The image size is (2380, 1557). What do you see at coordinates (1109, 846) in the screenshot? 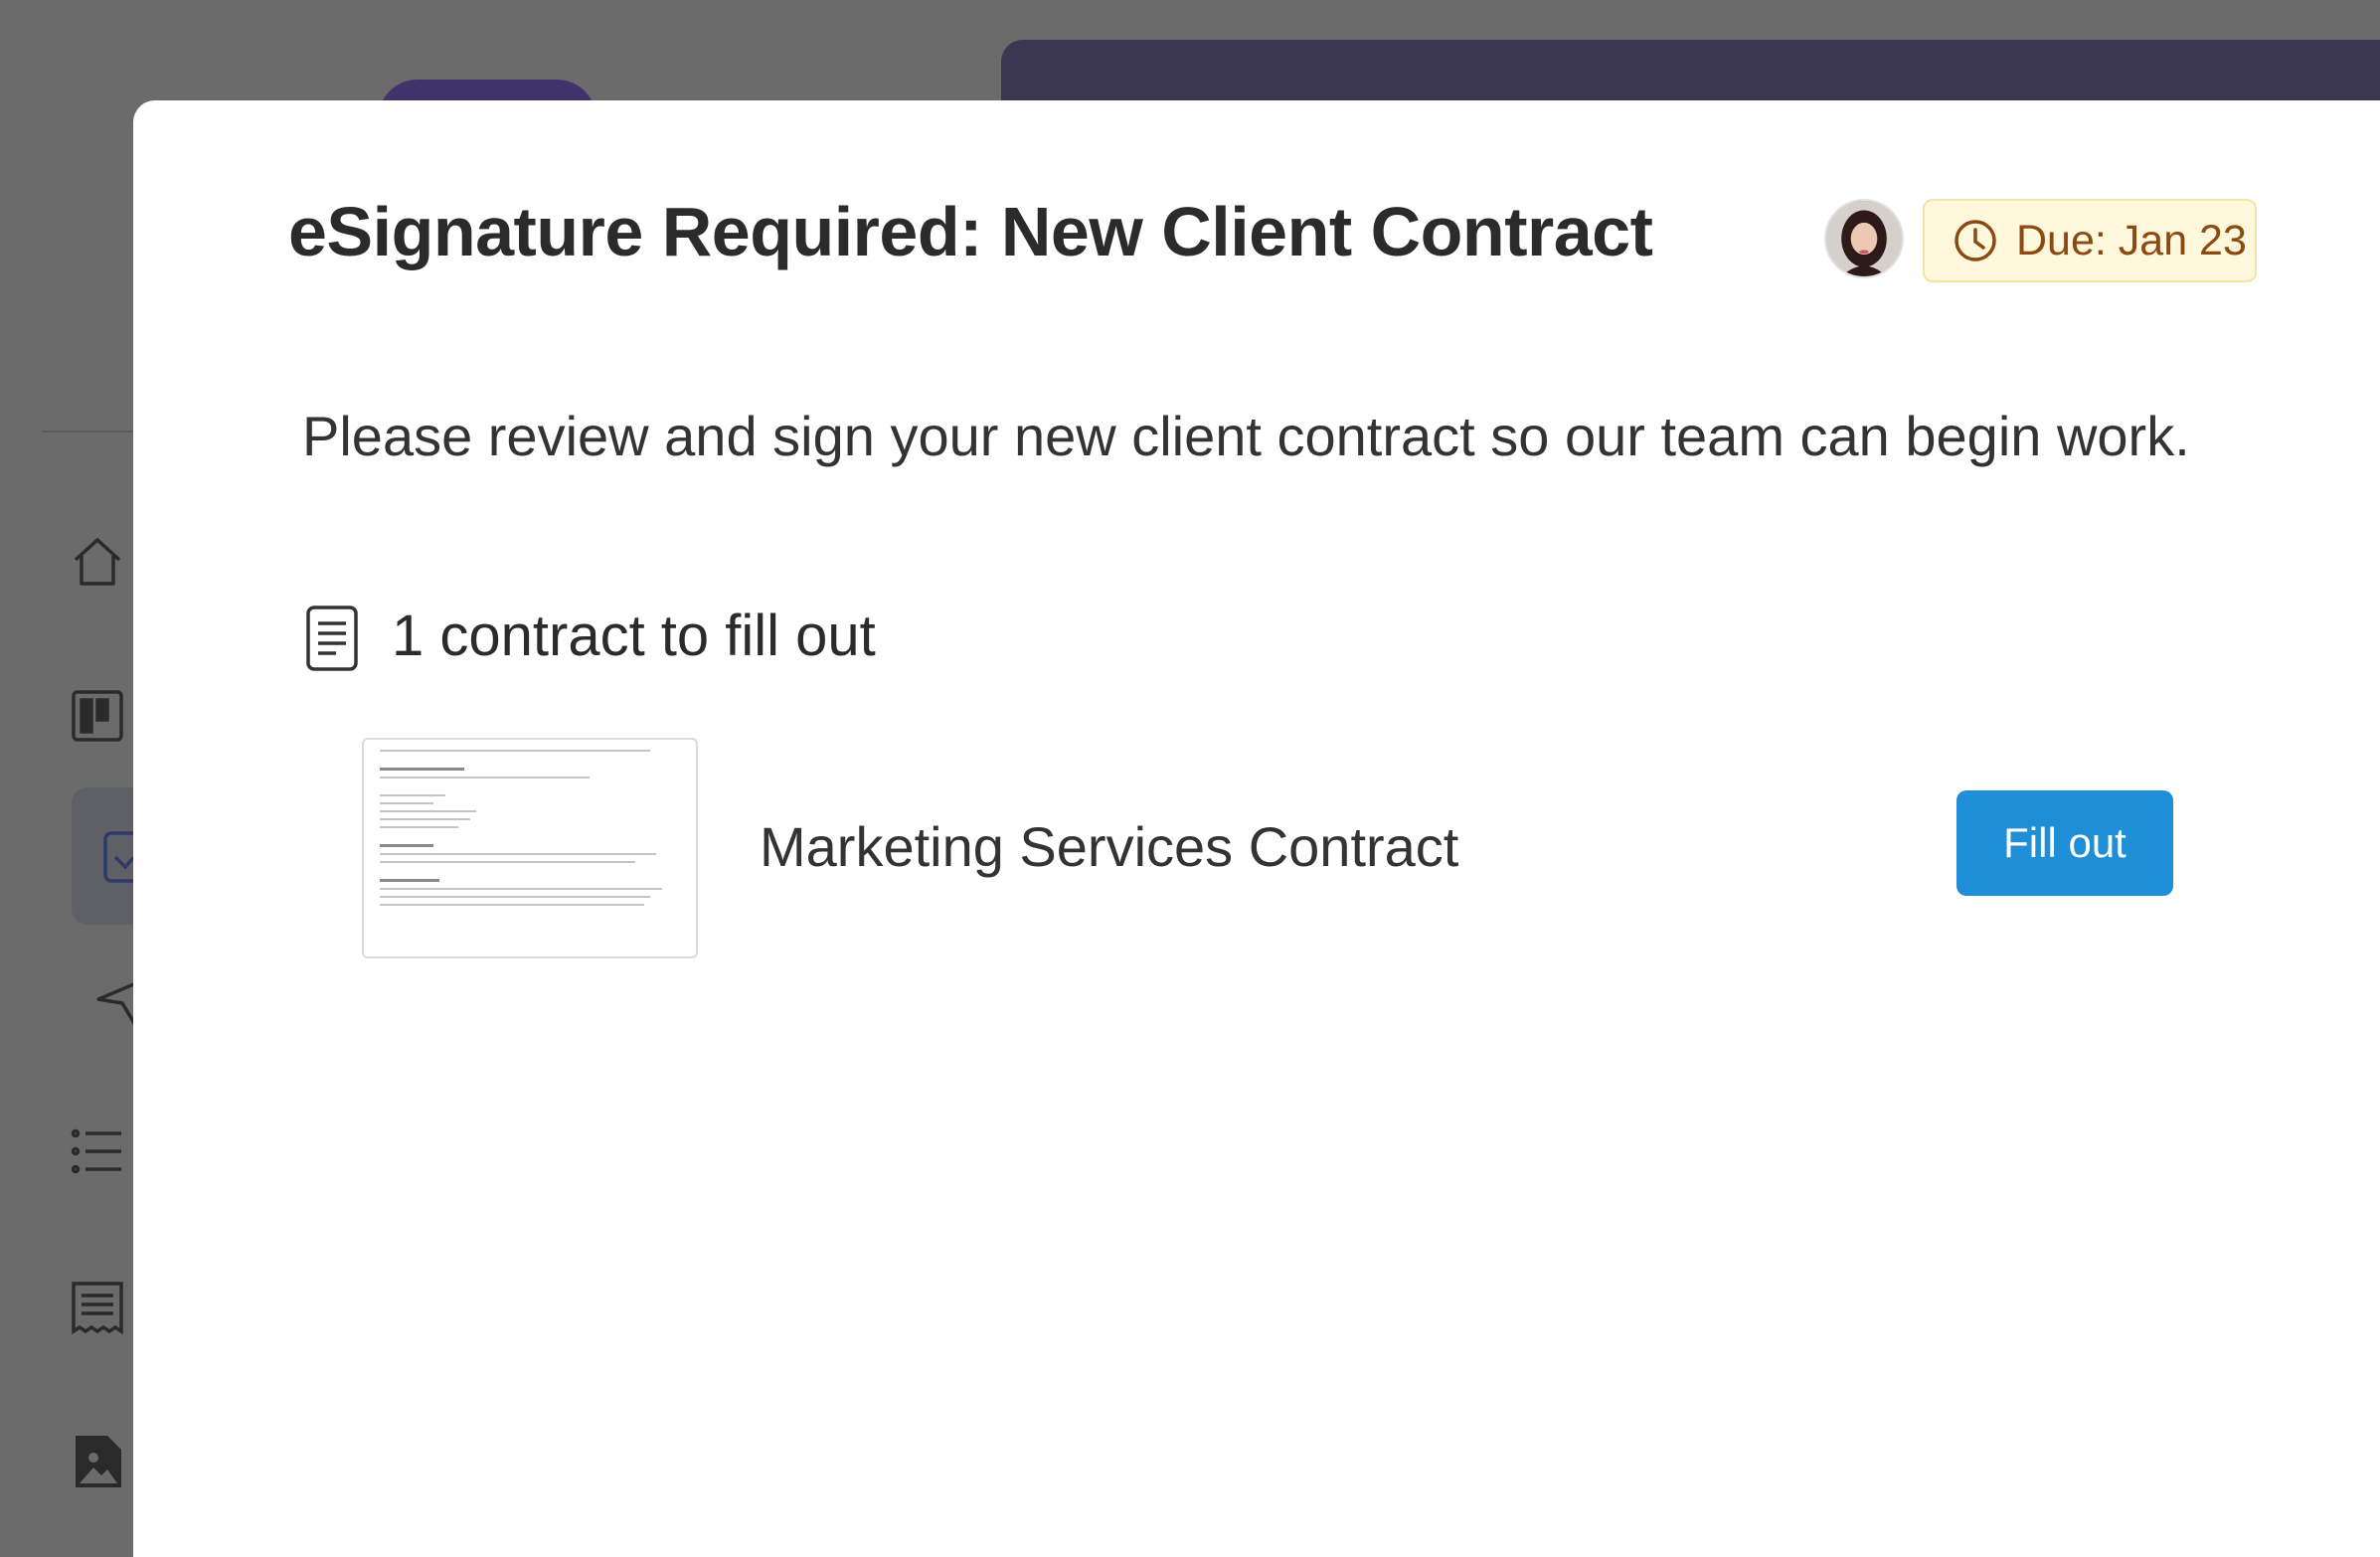
I see `contract-name: Marketing Services Contract` at bounding box center [1109, 846].